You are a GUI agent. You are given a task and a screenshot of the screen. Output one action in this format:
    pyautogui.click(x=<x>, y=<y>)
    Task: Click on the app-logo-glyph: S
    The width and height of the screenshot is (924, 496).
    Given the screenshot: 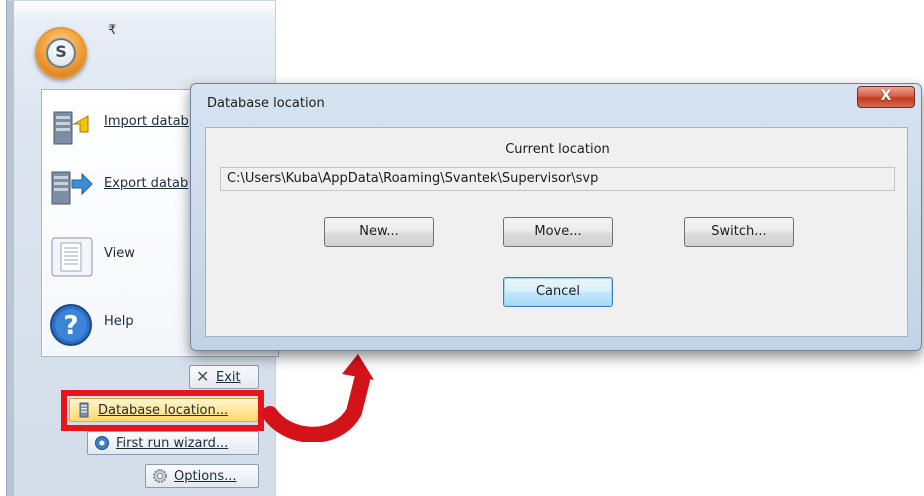 What is the action you would take?
    pyautogui.click(x=61, y=51)
    